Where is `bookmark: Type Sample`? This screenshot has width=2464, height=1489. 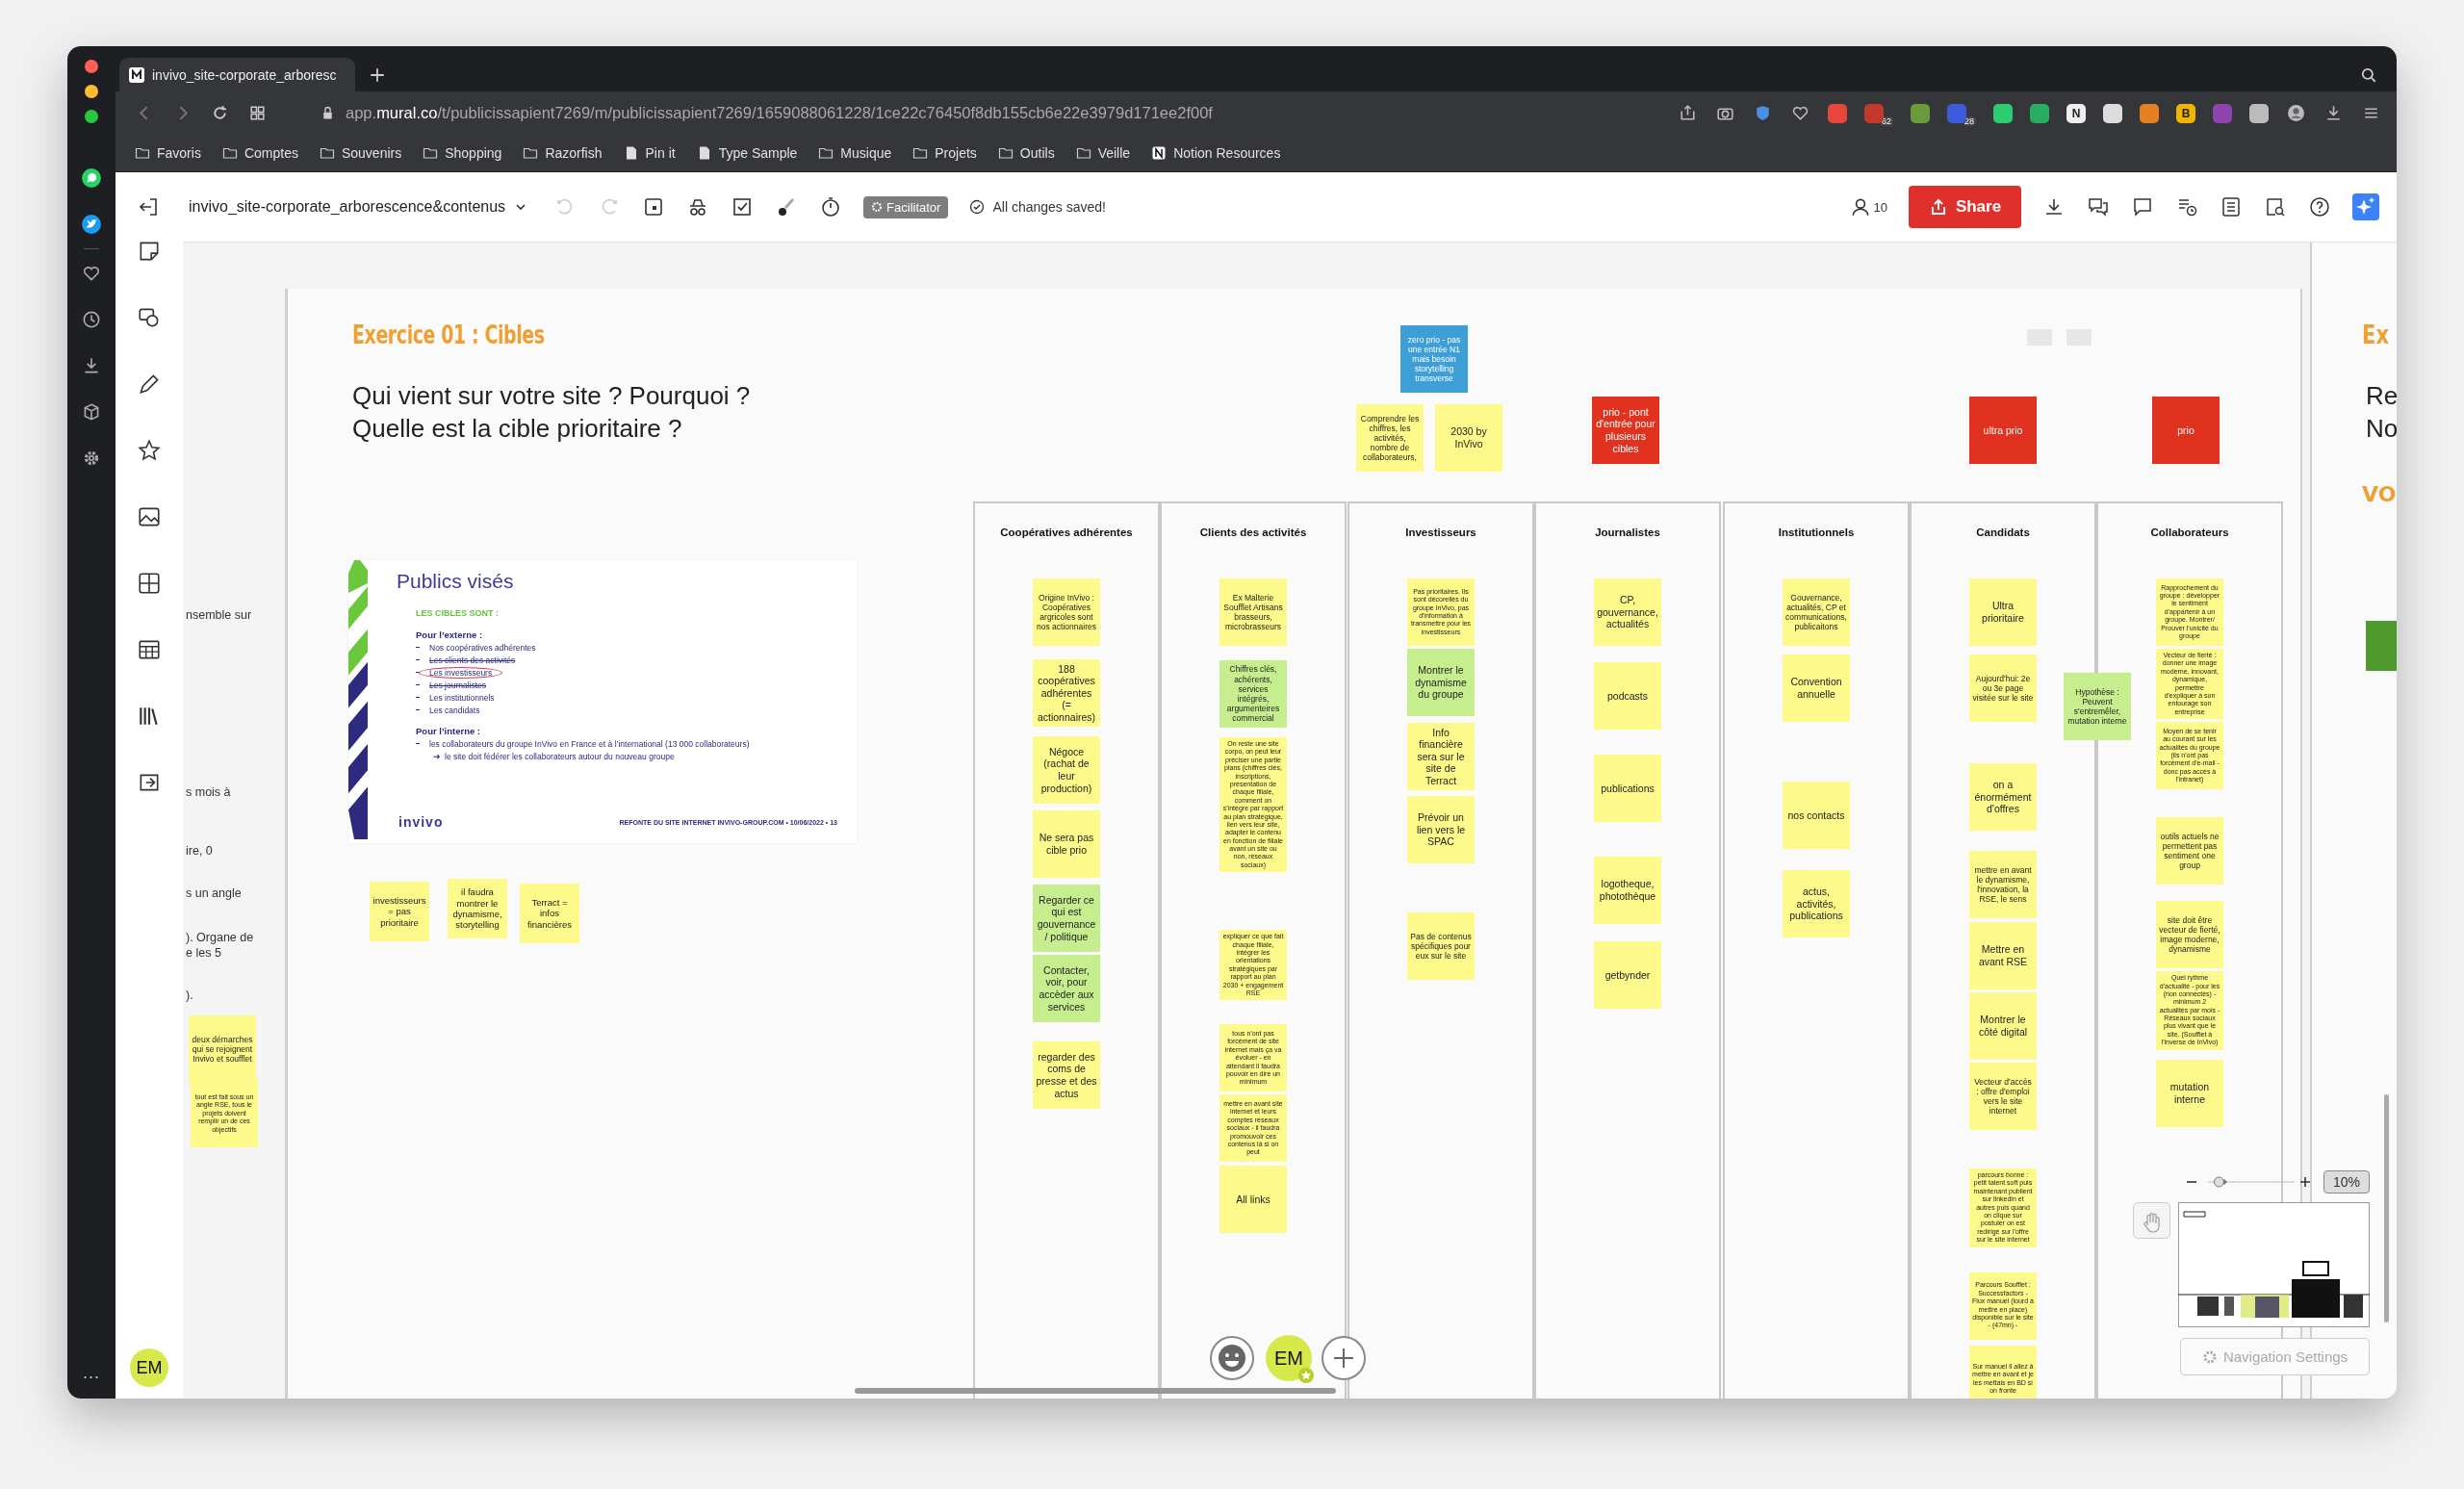
bookmark: Type Sample is located at coordinates (747, 153).